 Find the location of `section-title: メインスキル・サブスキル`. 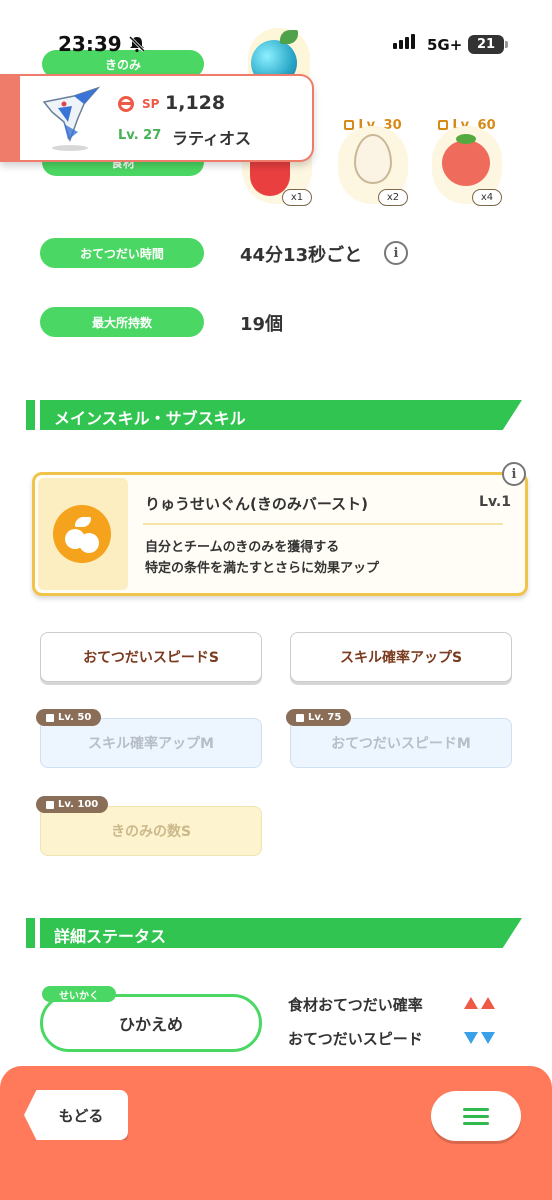

section-title: メインスキル・サブスキル is located at coordinates (150, 418).